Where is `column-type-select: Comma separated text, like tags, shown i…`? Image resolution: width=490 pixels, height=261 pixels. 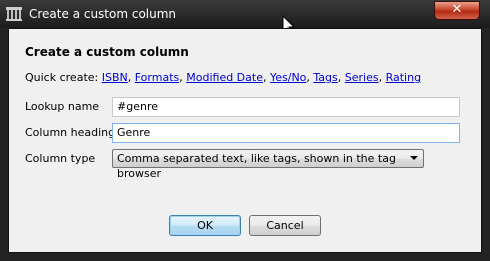 column-type-select: Comma separated text, like tags, shown i… is located at coordinates (268, 164).